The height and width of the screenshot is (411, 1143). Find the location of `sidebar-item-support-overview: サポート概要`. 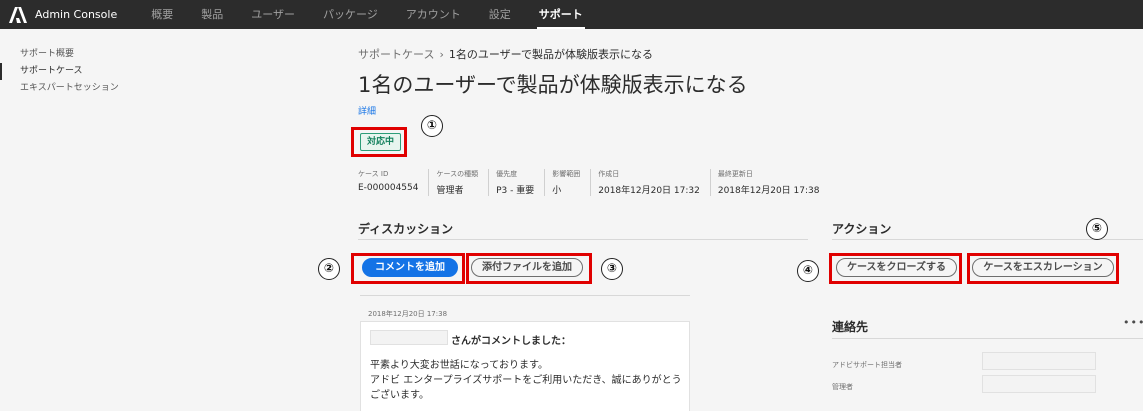

sidebar-item-support-overview: サポート概要 is located at coordinates (100, 54).